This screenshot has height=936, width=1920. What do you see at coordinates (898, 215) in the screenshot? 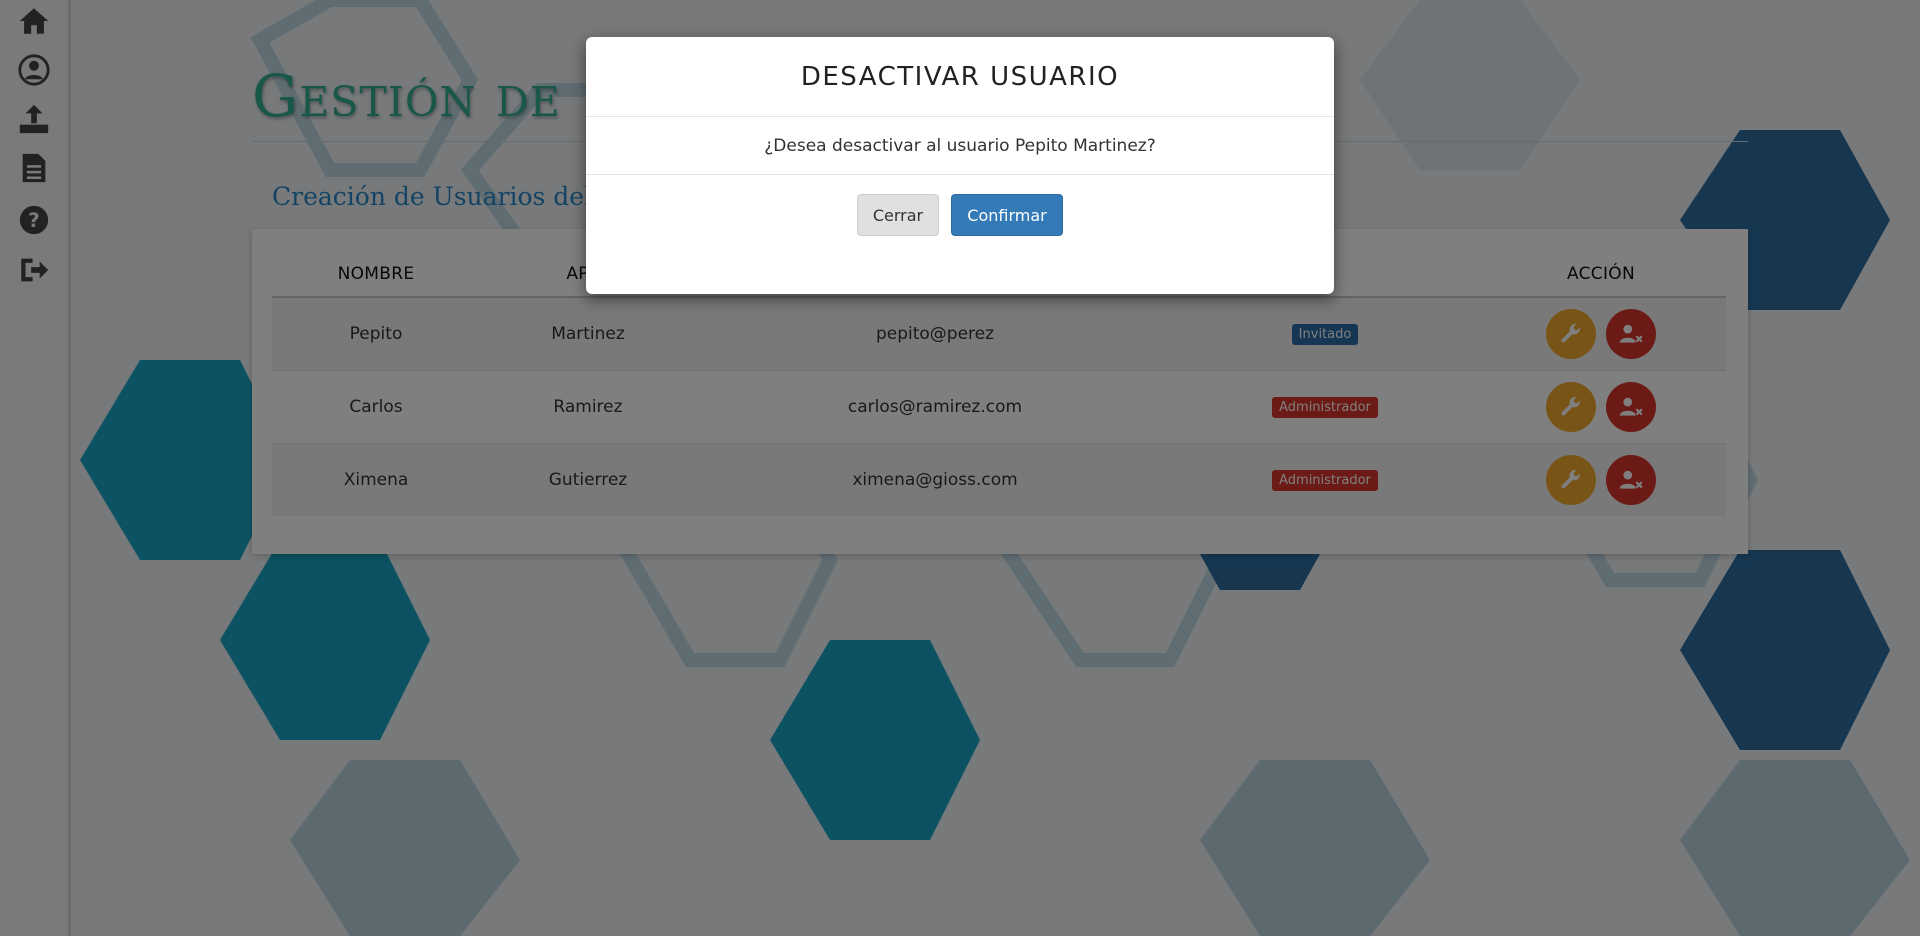
I see `close-button: Cerrar` at bounding box center [898, 215].